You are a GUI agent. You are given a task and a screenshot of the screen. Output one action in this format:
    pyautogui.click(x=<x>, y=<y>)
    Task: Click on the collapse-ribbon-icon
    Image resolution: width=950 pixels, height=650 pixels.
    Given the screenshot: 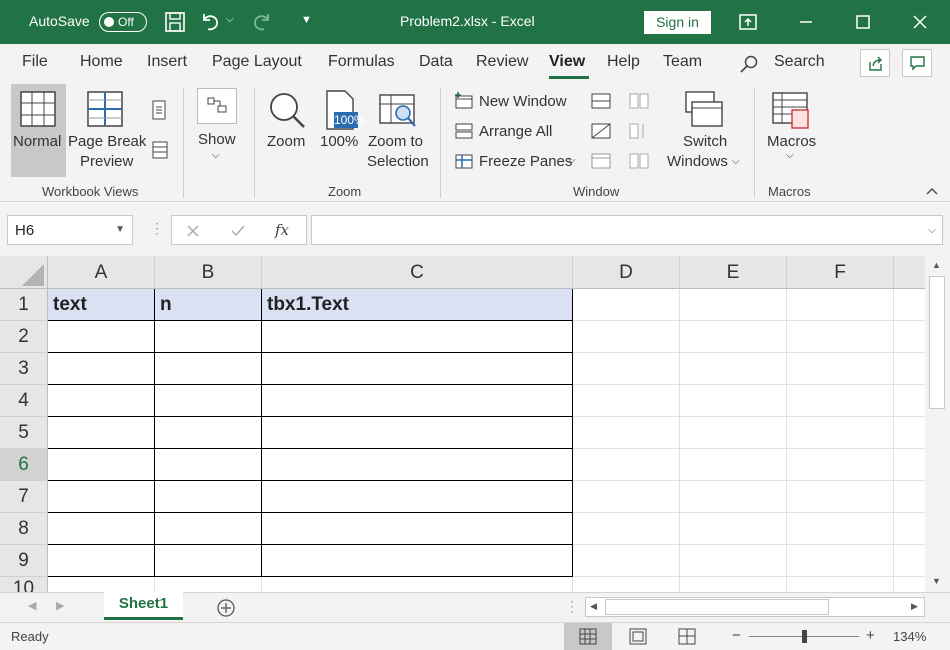 What is the action you would take?
    pyautogui.click(x=932, y=191)
    